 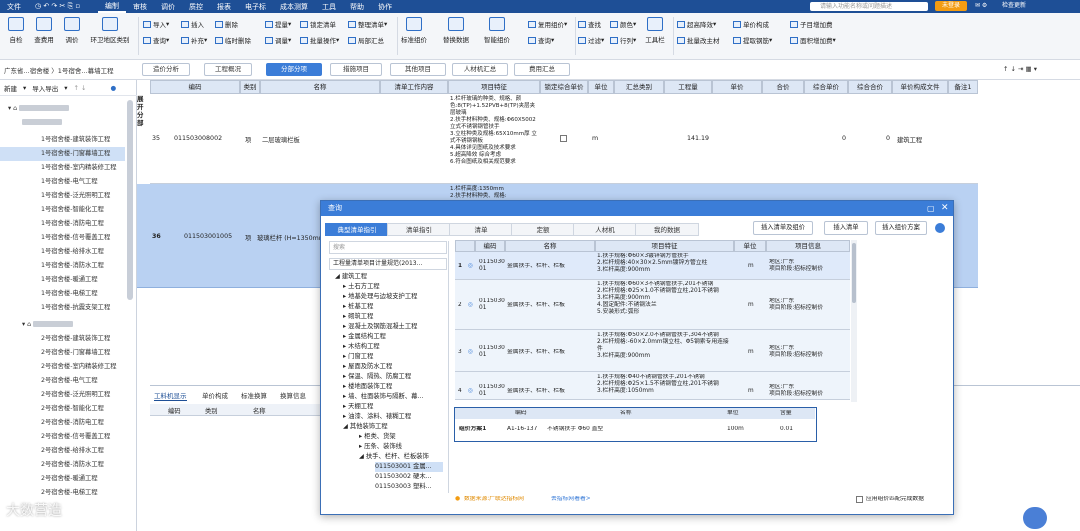 I want to click on quick-access-toolbar: ◷ ↶ ↷ ✂ ⎘ ▫, so click(x=63, y=6).